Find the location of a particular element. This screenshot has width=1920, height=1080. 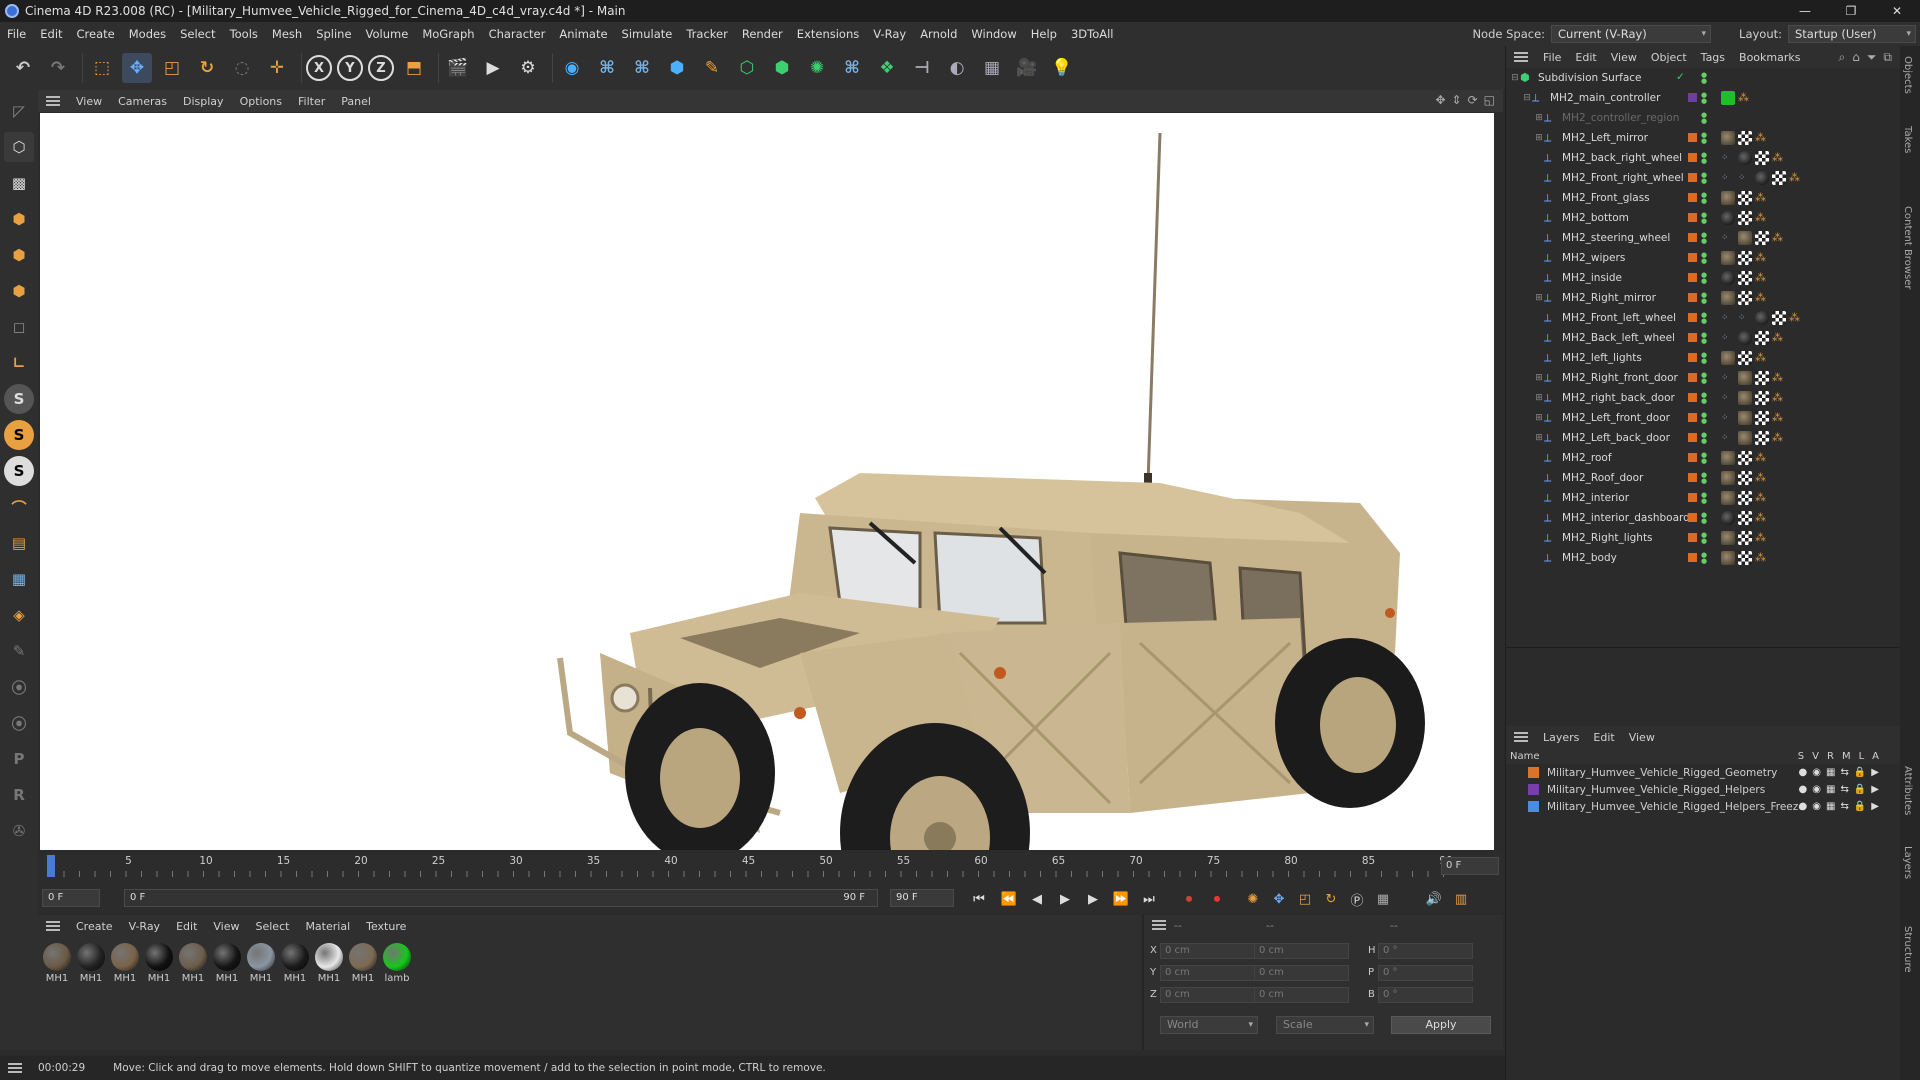

python-script-2-icon: ⌘ is located at coordinates (642, 68).